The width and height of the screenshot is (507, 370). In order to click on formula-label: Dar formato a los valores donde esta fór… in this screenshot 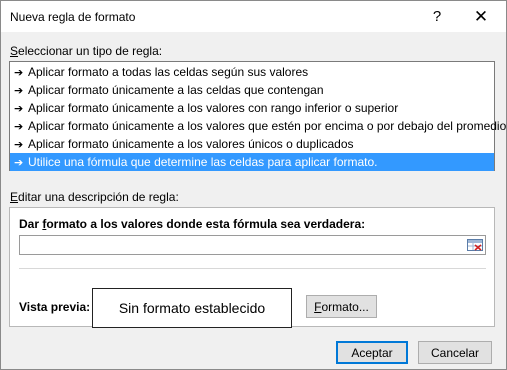, I will do `click(192, 224)`.